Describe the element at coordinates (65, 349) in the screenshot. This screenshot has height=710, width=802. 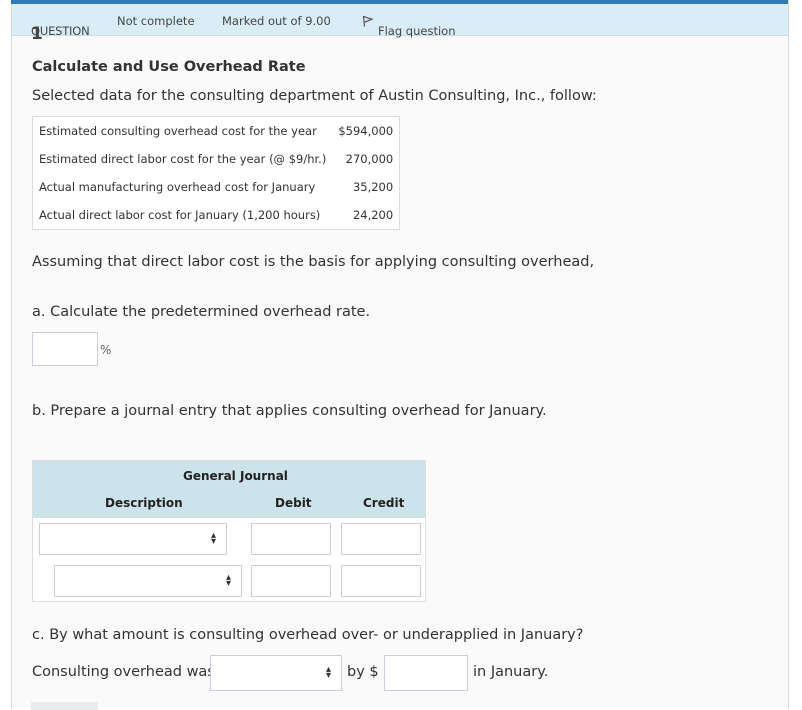
I see `overhead-rate-input` at that location.